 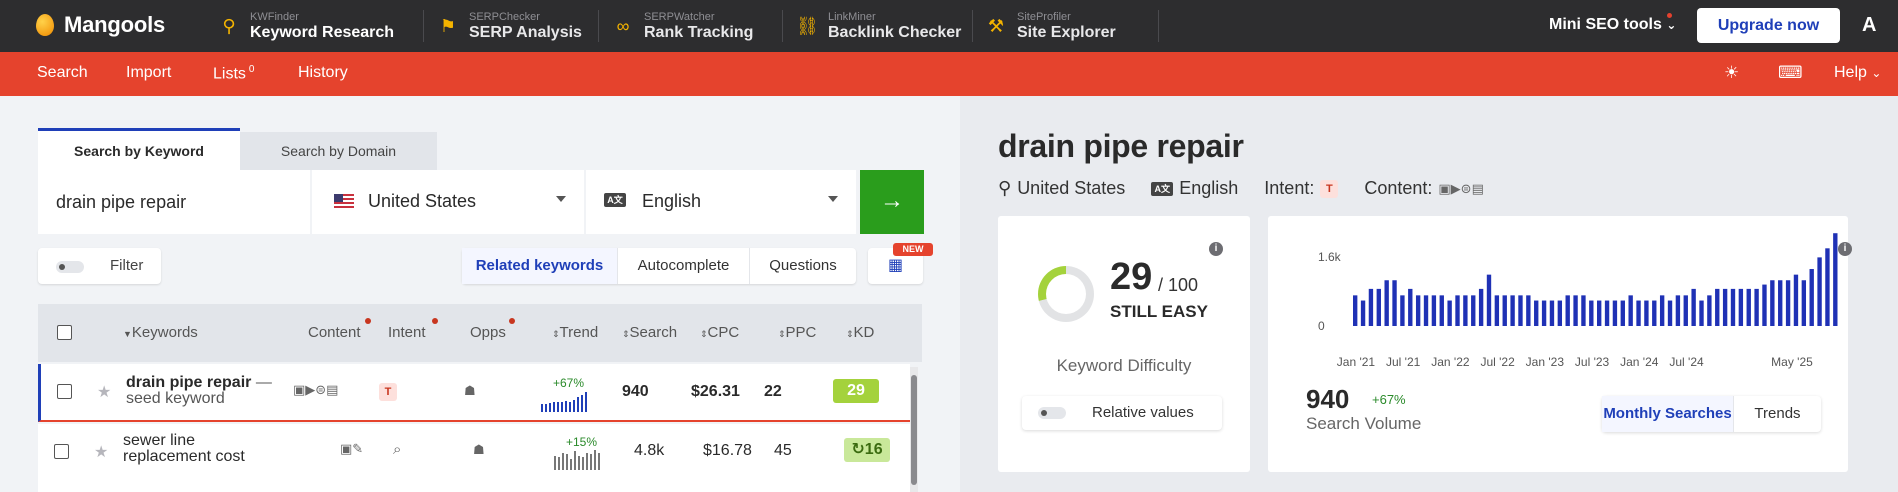 I want to click on tab-search-by-domain: Search by Domain, so click(x=338, y=151).